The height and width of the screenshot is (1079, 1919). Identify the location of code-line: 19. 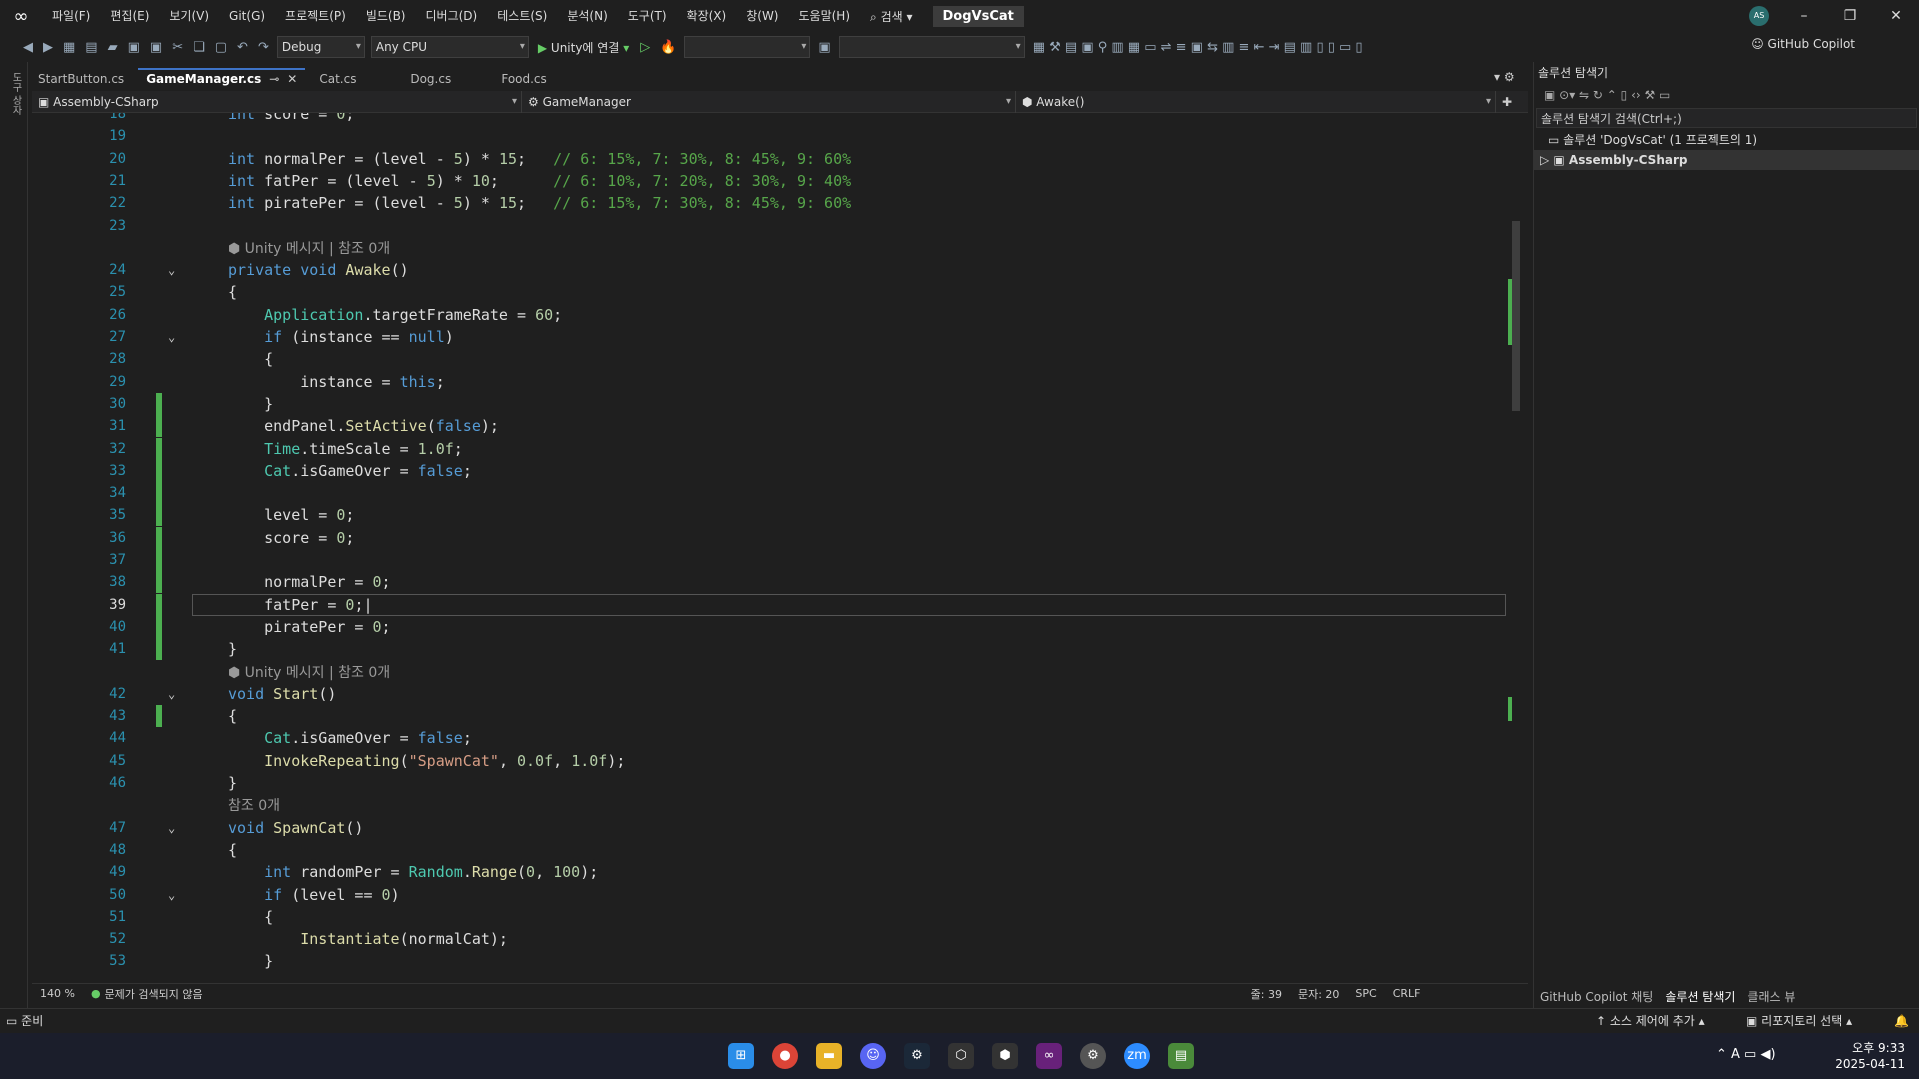
(770, 136).